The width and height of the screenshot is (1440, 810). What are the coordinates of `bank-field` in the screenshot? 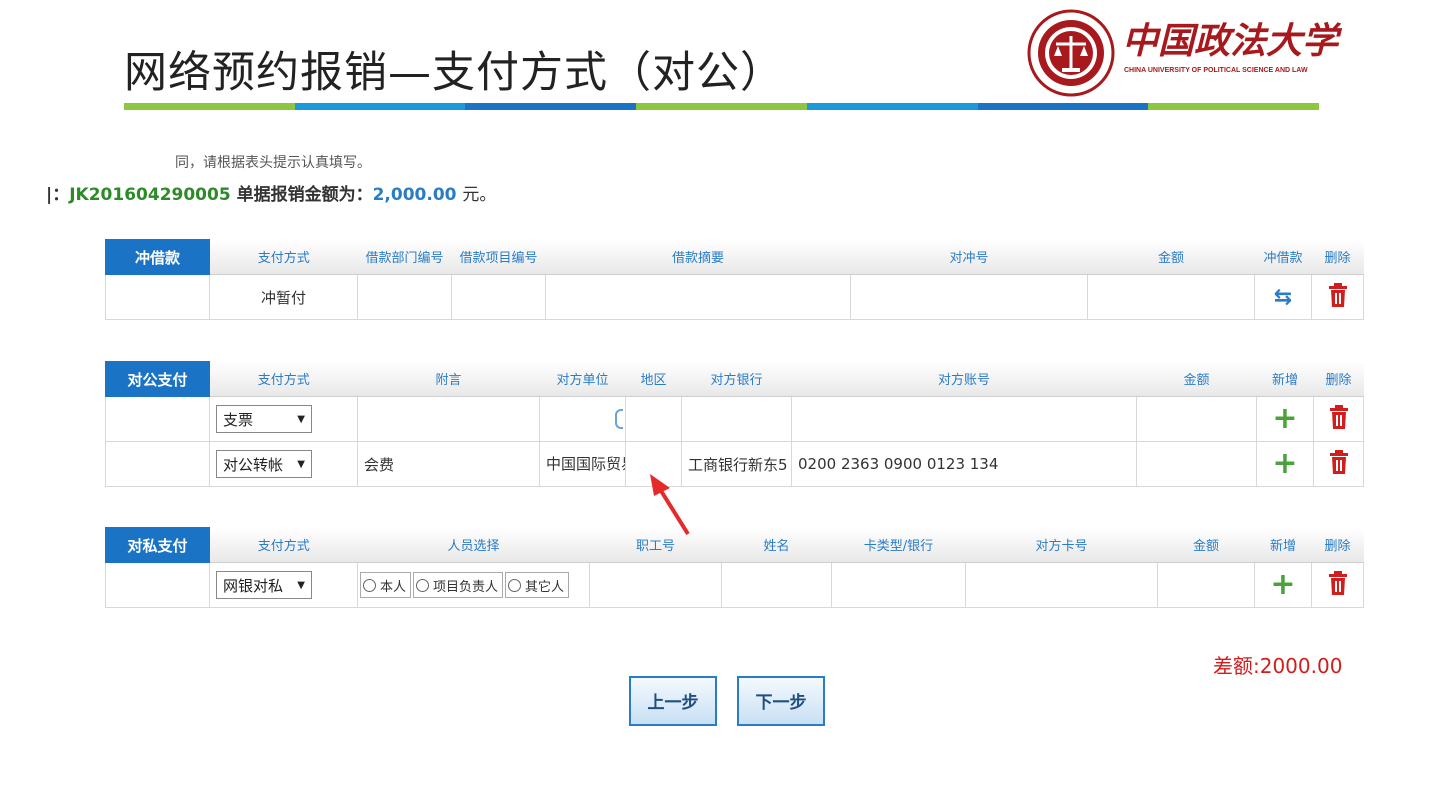 It's located at (736, 419).